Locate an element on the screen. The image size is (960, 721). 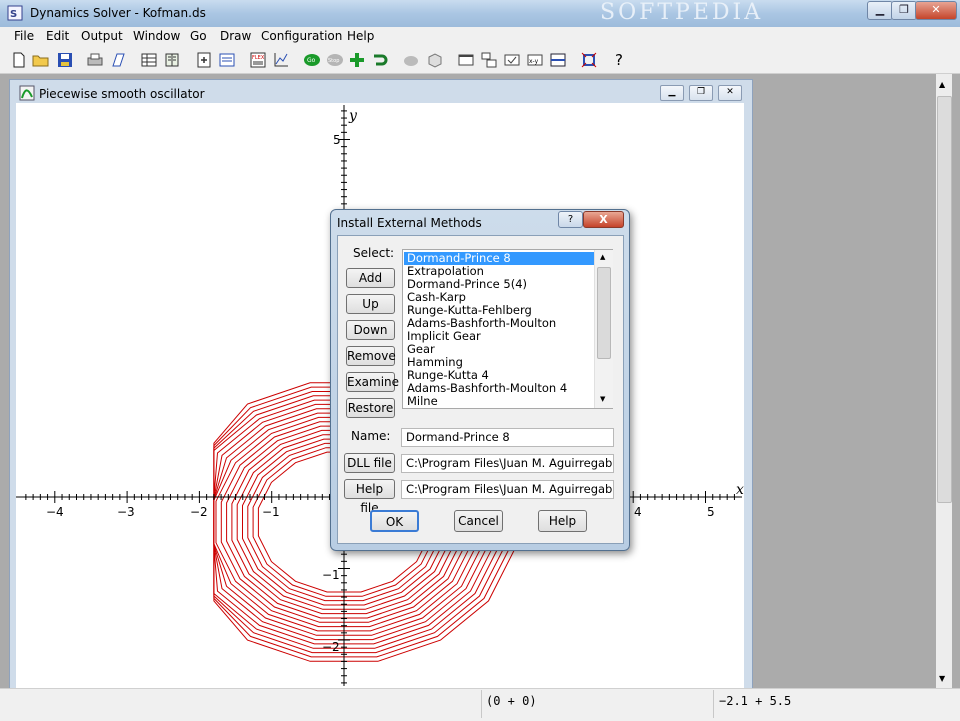
print-preview-button is located at coordinates (118, 60).